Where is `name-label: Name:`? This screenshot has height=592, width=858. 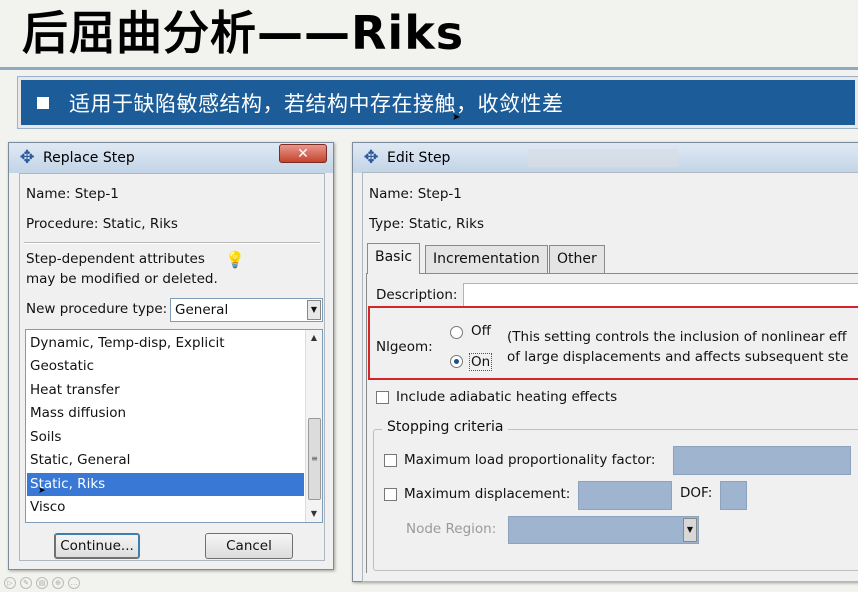
name-label: Name: is located at coordinates (48, 194).